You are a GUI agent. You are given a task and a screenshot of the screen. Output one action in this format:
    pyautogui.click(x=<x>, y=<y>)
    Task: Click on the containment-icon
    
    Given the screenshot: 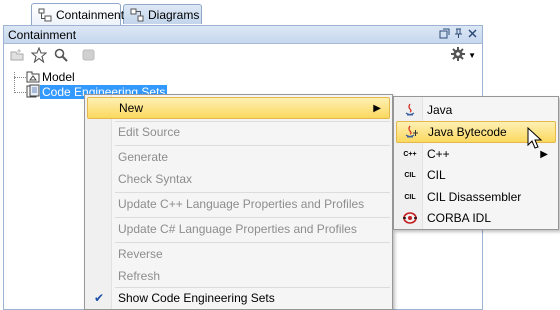 What is the action you would take?
    pyautogui.click(x=45, y=15)
    